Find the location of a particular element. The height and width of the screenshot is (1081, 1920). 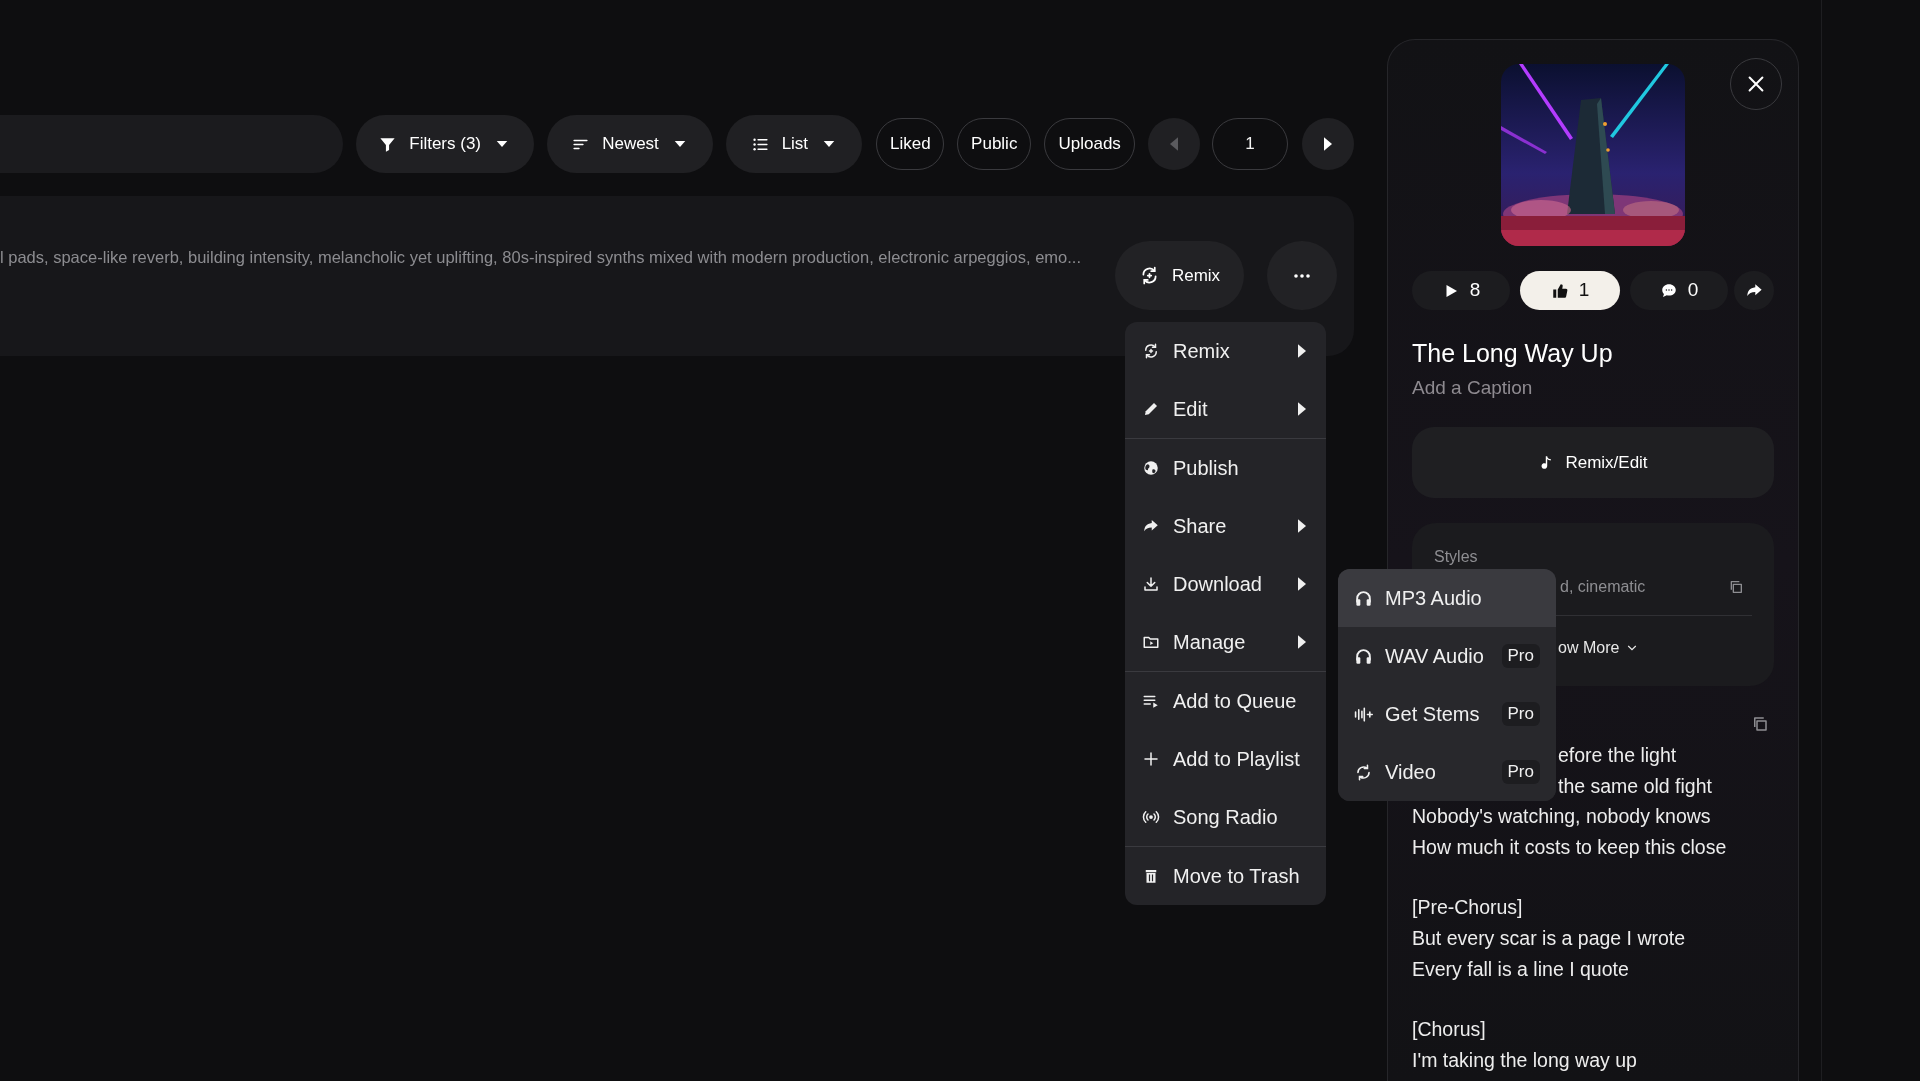

menu-item-label: Remix is located at coordinates (1202, 351).